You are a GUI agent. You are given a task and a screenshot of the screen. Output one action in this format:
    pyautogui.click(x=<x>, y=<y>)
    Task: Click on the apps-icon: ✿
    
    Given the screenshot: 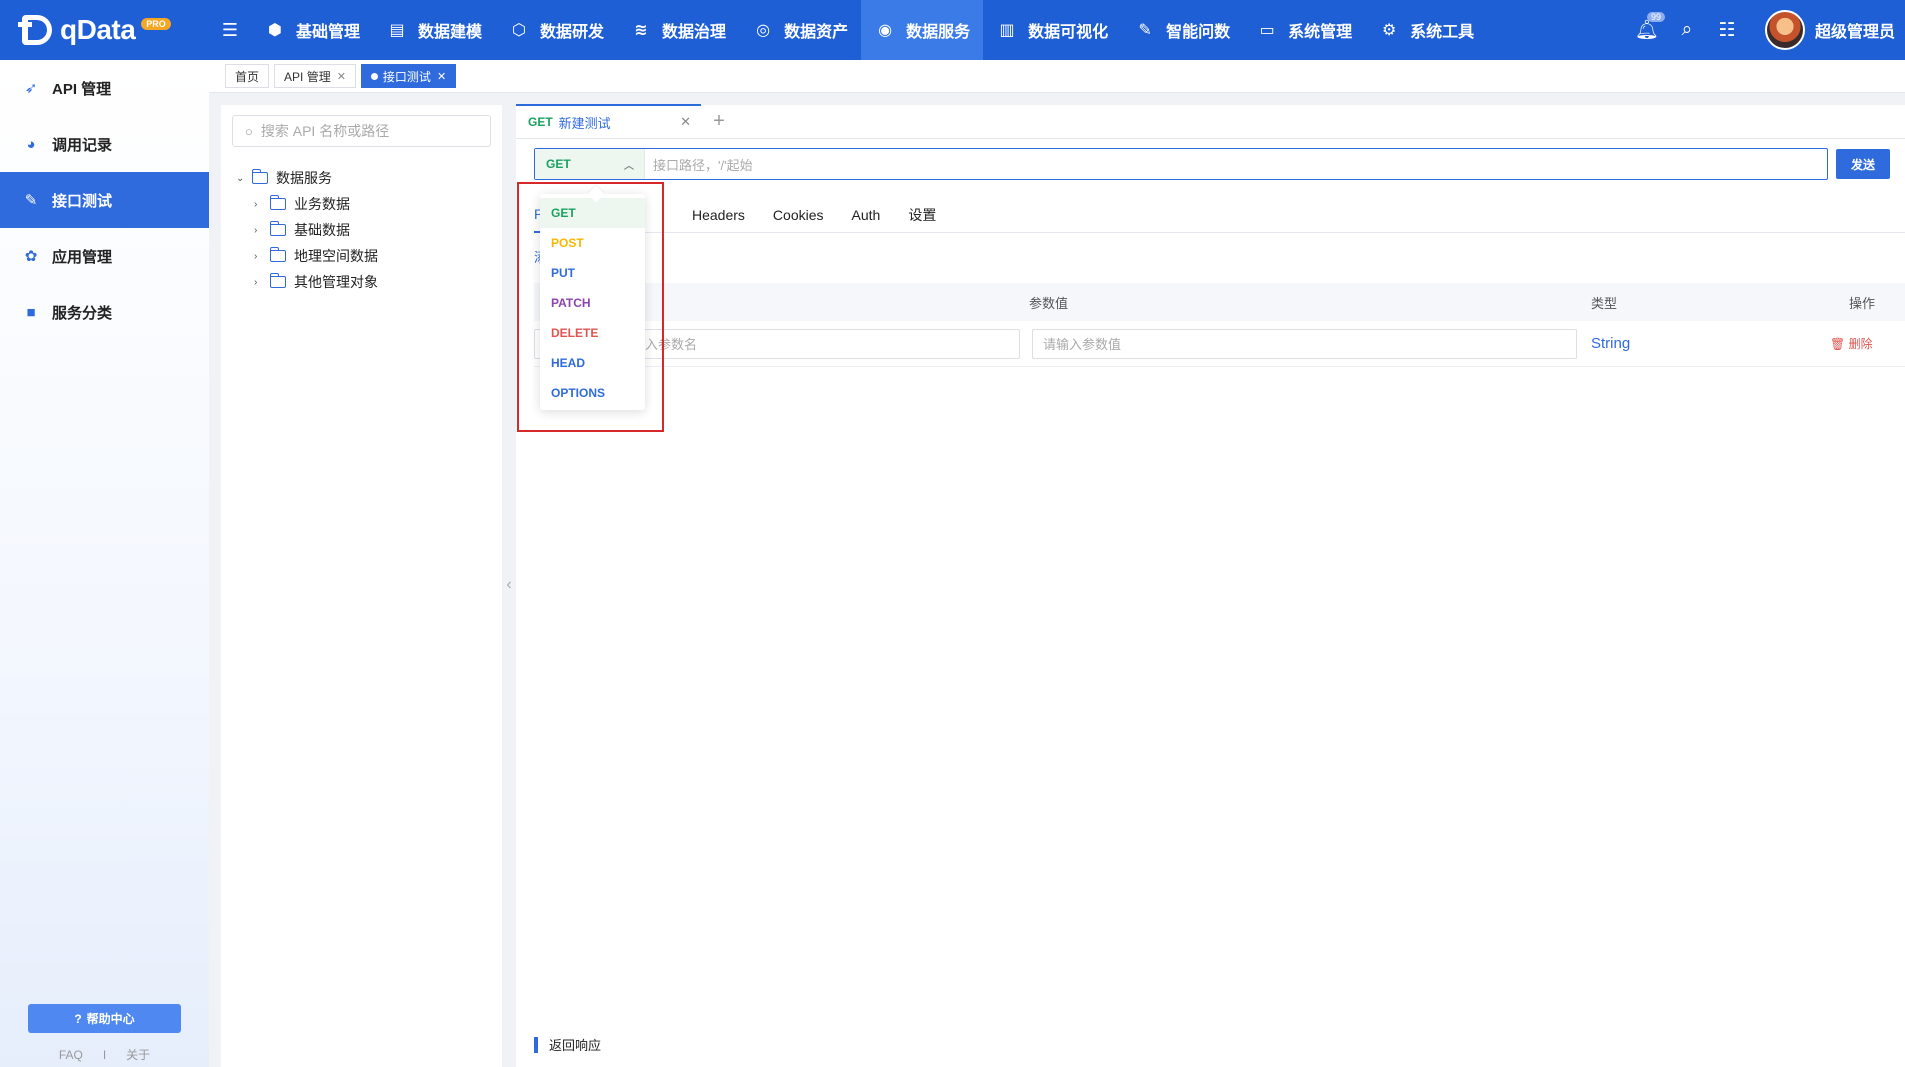 What is the action you would take?
    pyautogui.click(x=31, y=256)
    